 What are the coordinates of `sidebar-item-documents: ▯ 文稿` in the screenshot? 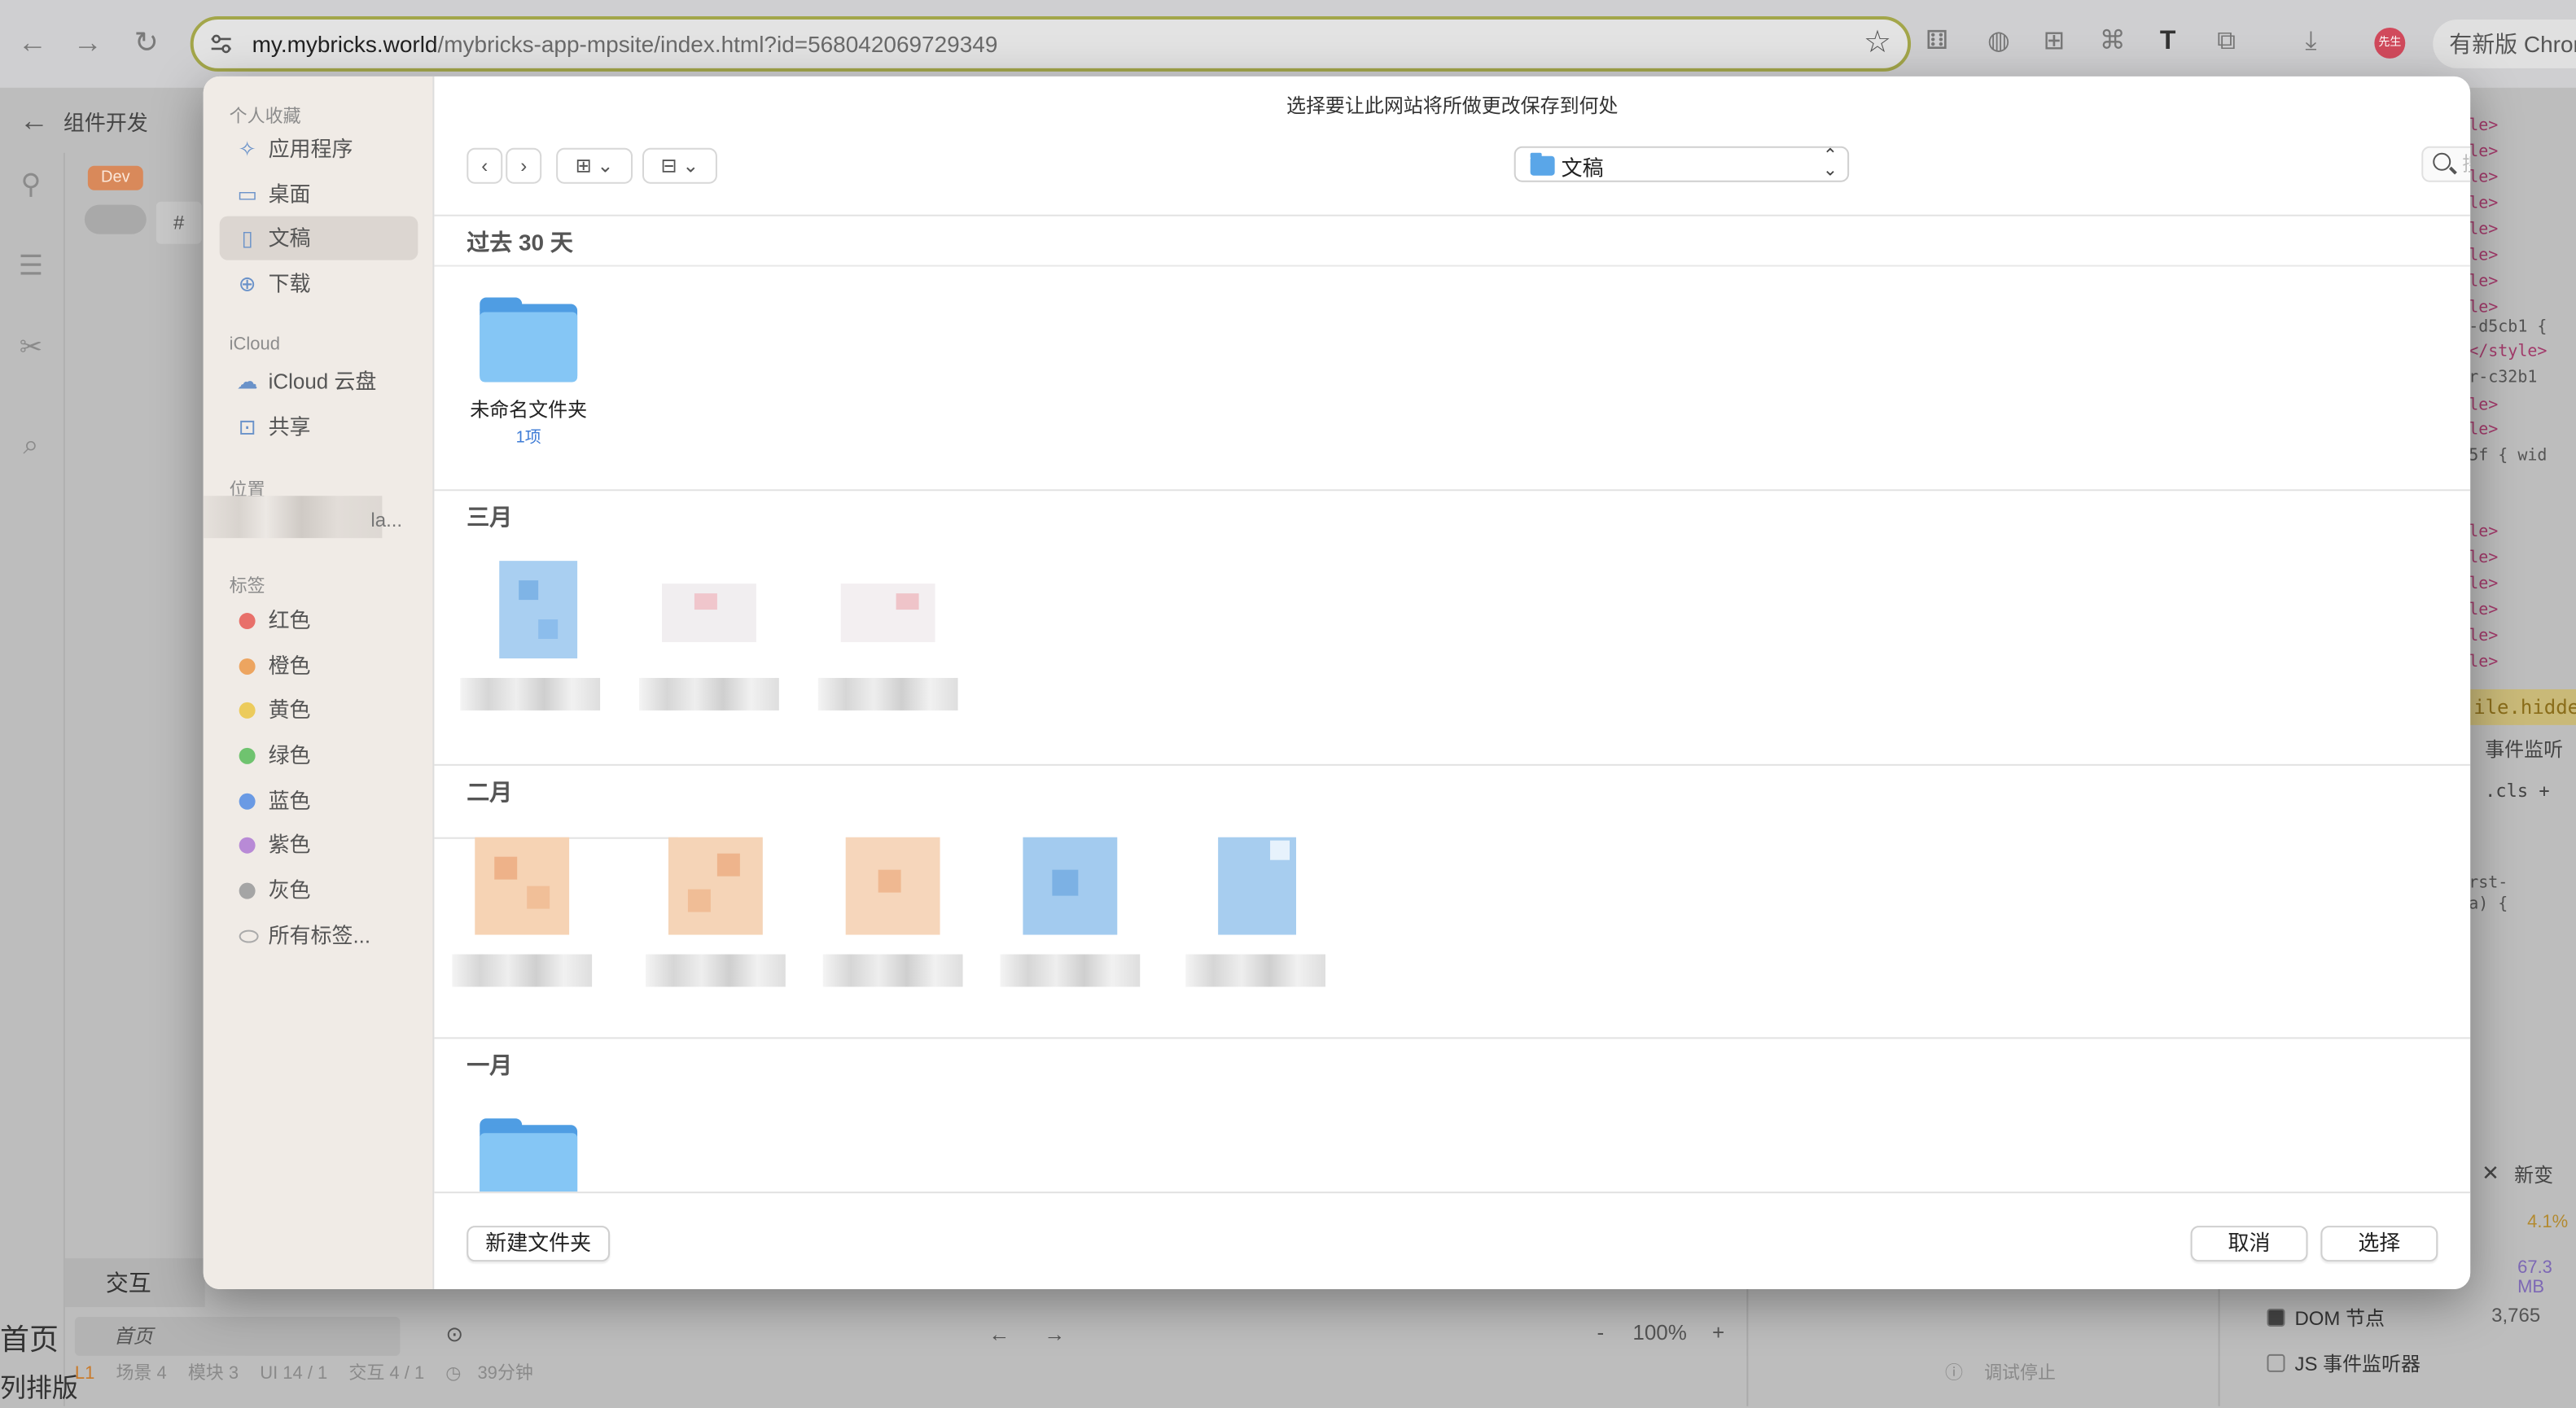 It's located at (318, 238).